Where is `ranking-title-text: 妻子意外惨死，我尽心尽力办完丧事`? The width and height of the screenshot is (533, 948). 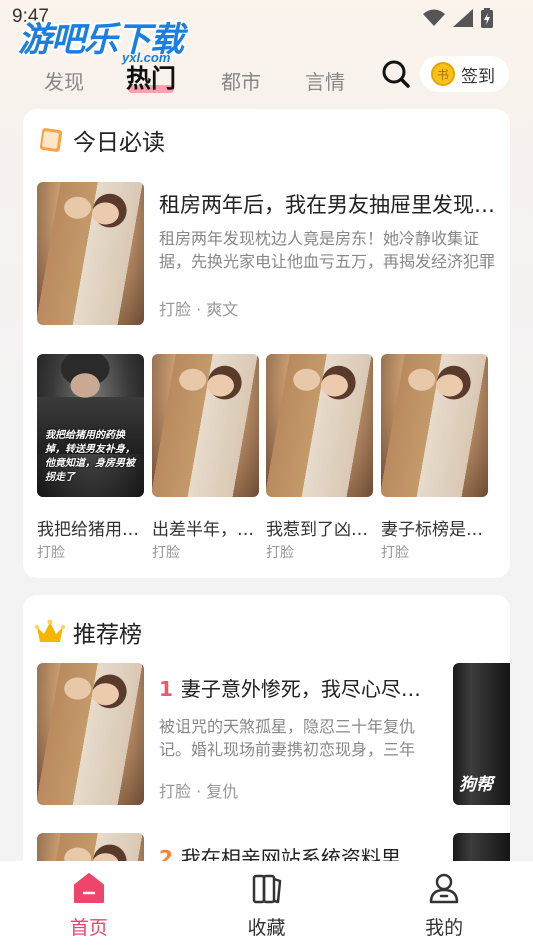 ranking-title-text: 妻子意外惨死，我尽心尽力办完丧事 is located at coordinates (304, 689).